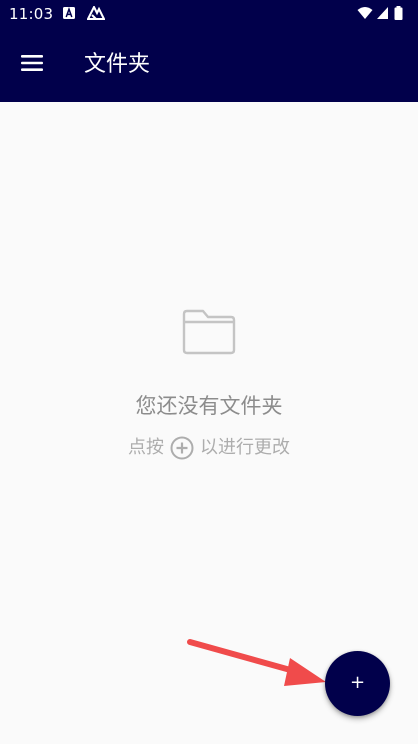 Image resolution: width=418 pixels, height=744 pixels. What do you see at coordinates (182, 448) in the screenshot?
I see `add-circle-icon` at bounding box center [182, 448].